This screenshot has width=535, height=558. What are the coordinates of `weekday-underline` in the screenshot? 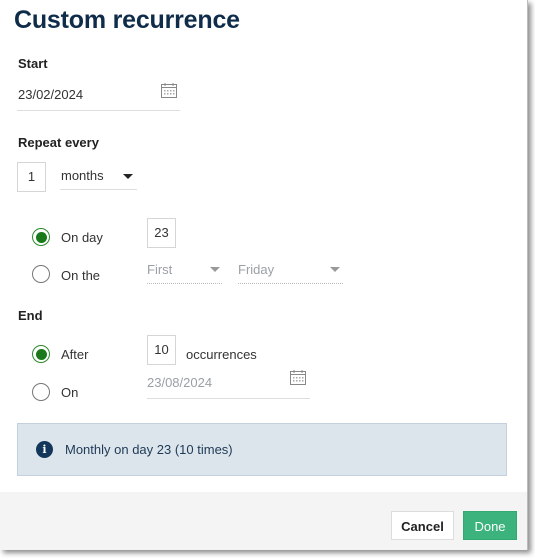 It's located at (290, 283).